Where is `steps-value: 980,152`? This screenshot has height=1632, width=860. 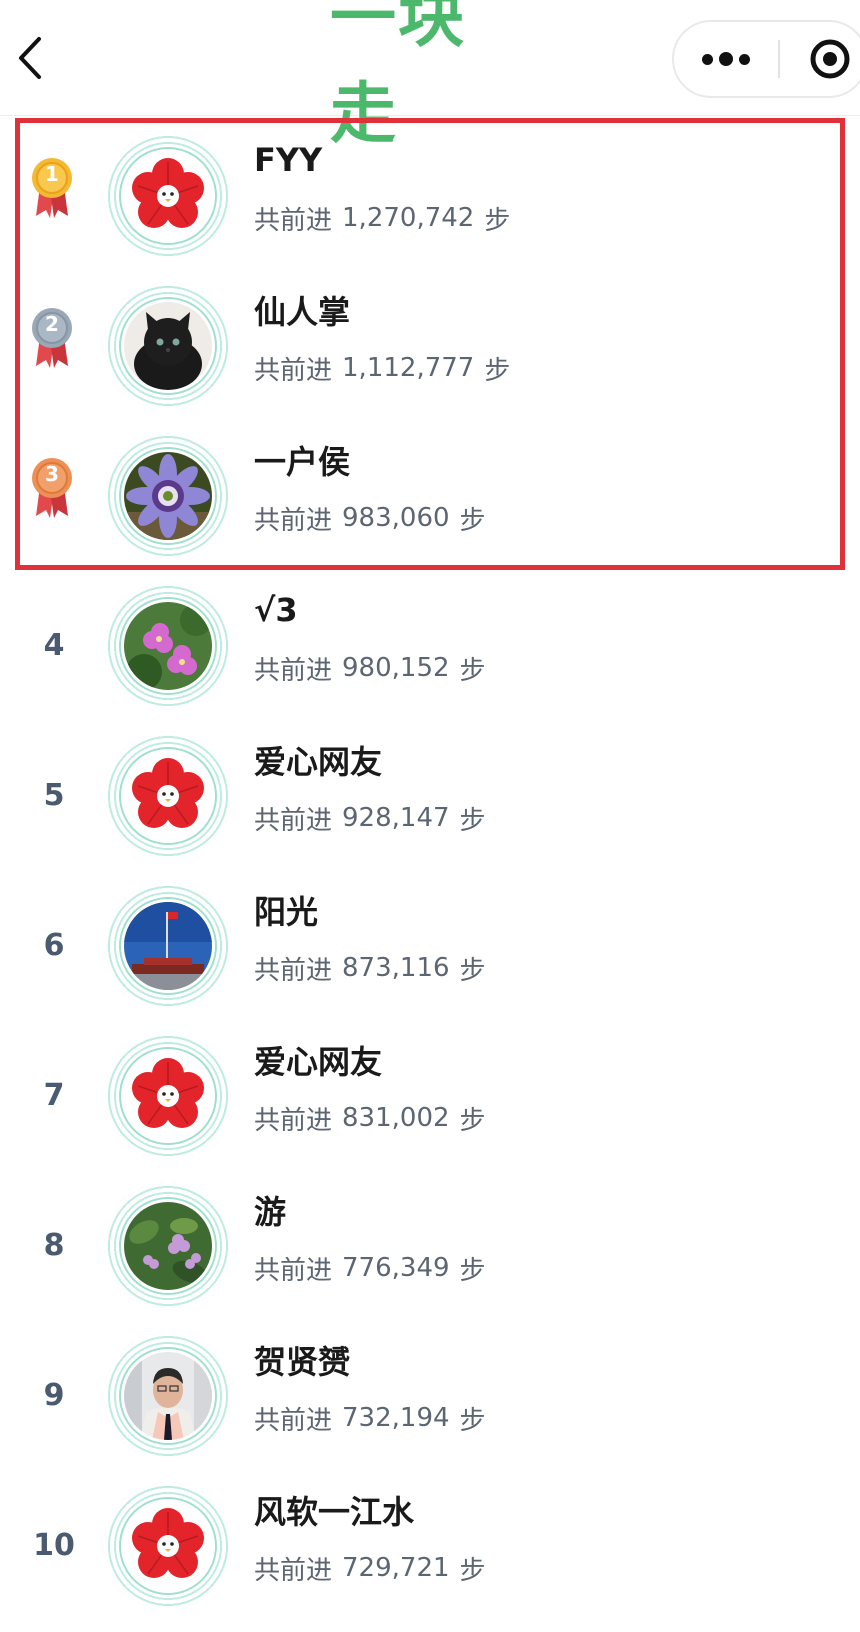 steps-value: 980,152 is located at coordinates (396, 668).